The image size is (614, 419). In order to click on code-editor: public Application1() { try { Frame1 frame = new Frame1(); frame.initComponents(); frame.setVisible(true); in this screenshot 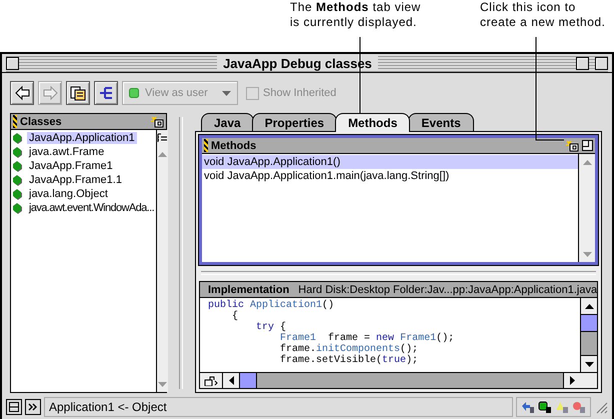, I will do `click(390, 335)`.